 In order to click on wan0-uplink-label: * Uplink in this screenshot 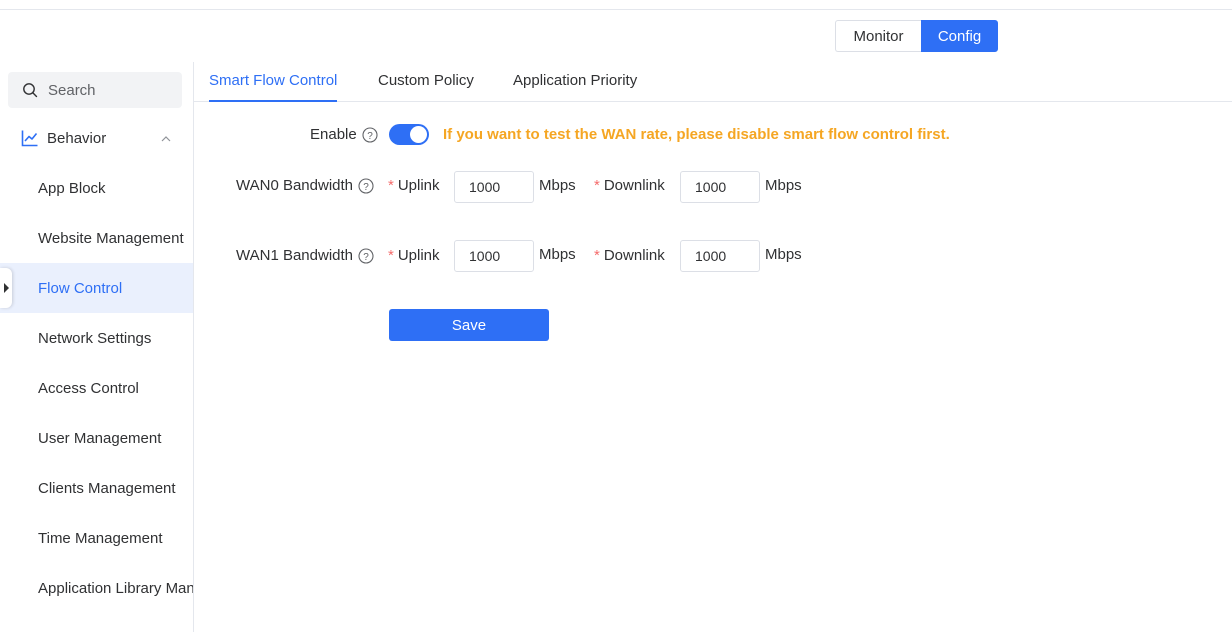, I will do `click(414, 185)`.